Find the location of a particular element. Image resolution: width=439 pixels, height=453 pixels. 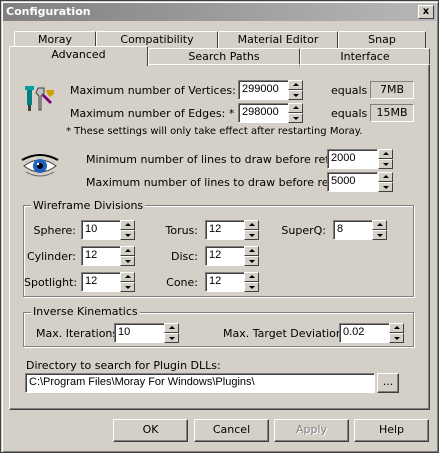

cancel-label: Cancel is located at coordinates (231, 429).